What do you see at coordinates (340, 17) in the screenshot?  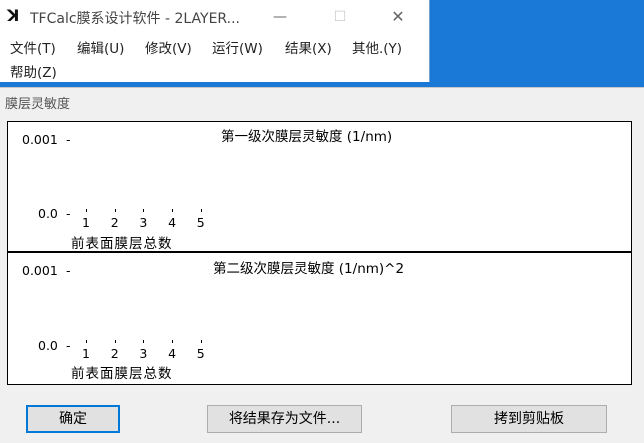 I see `maximize-icon: ☐` at bounding box center [340, 17].